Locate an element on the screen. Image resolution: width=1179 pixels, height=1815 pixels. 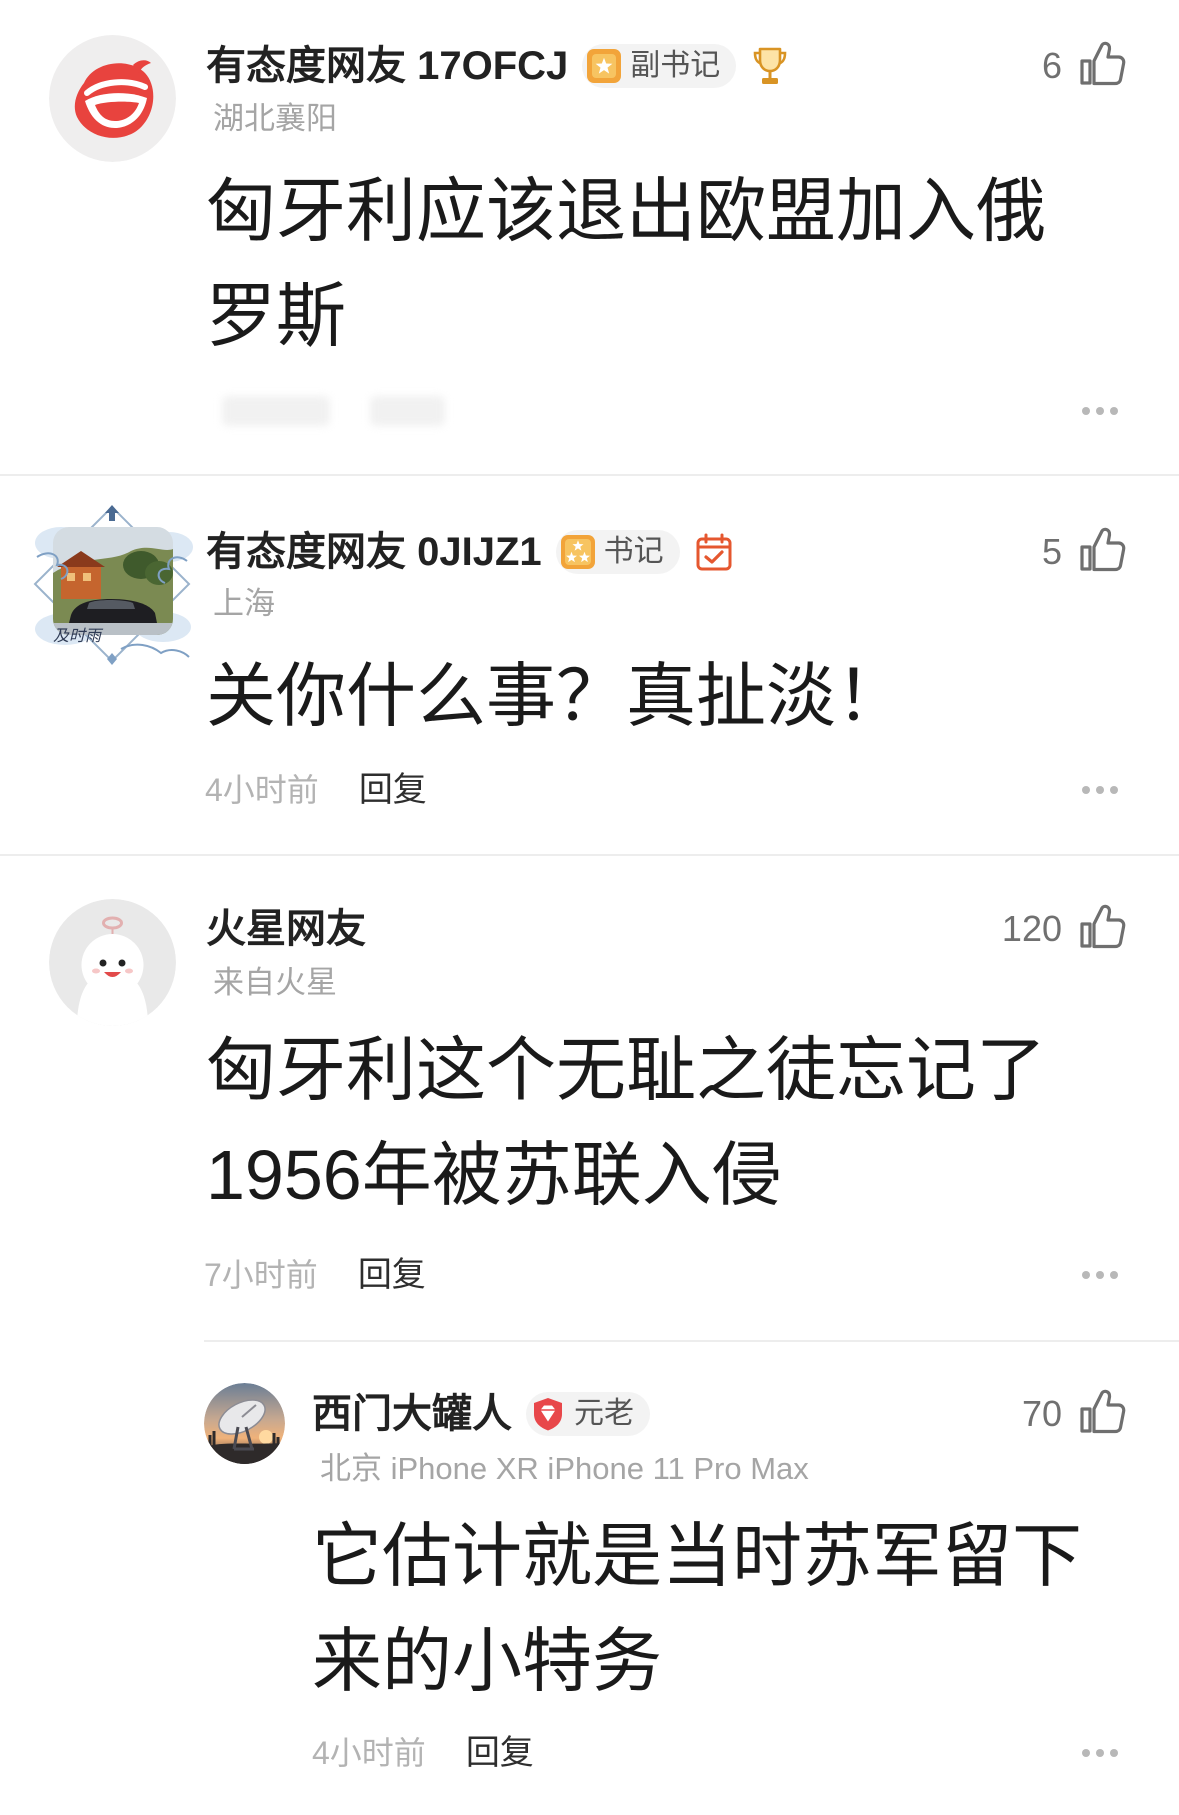
username: 西门大罐人 is located at coordinates (412, 1414).